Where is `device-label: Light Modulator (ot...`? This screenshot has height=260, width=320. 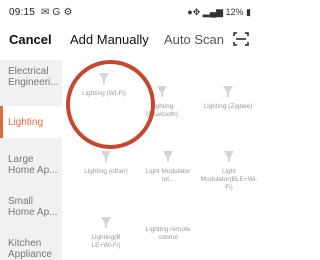
device-label: Light Modulator (ot... is located at coordinates (168, 175).